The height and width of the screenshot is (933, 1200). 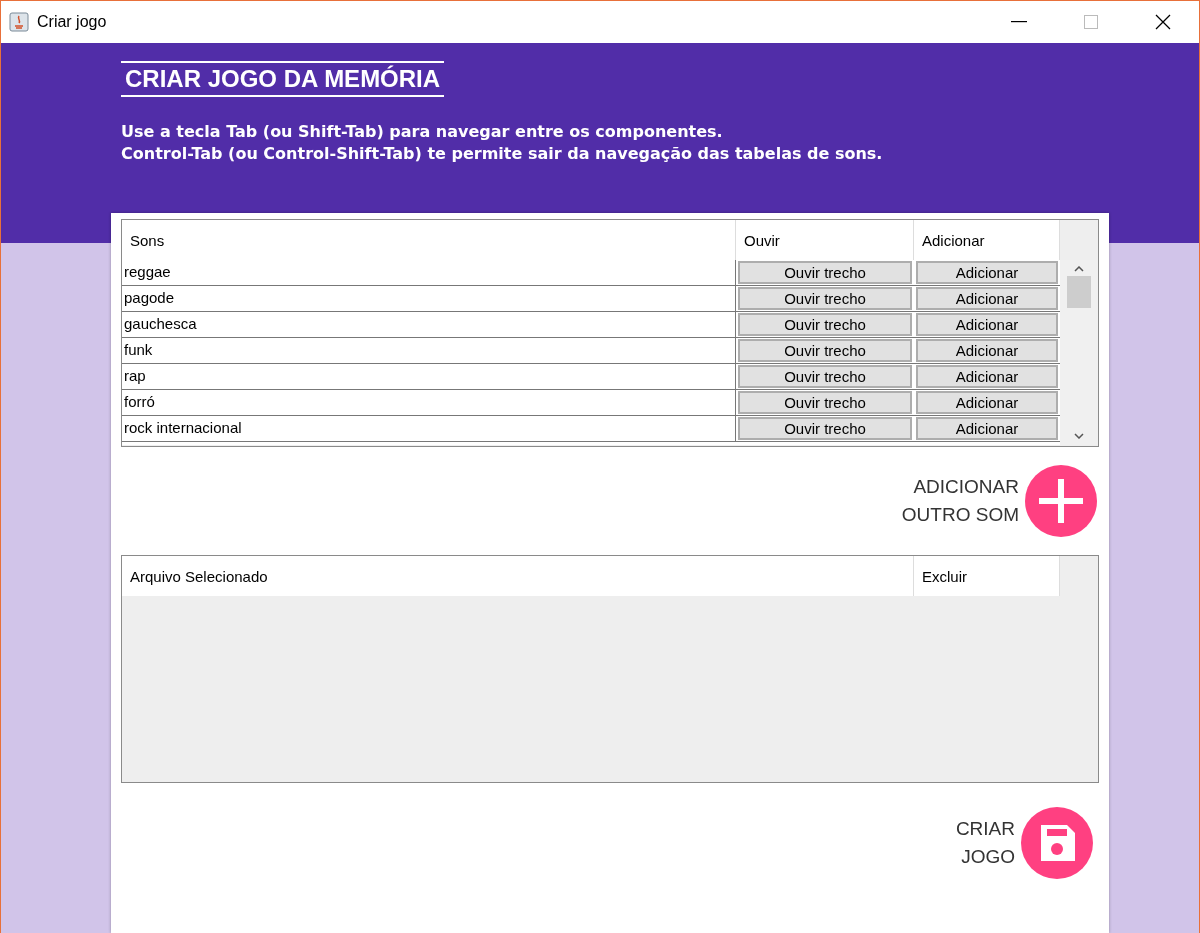 I want to click on app-icon, so click(x=19, y=22).